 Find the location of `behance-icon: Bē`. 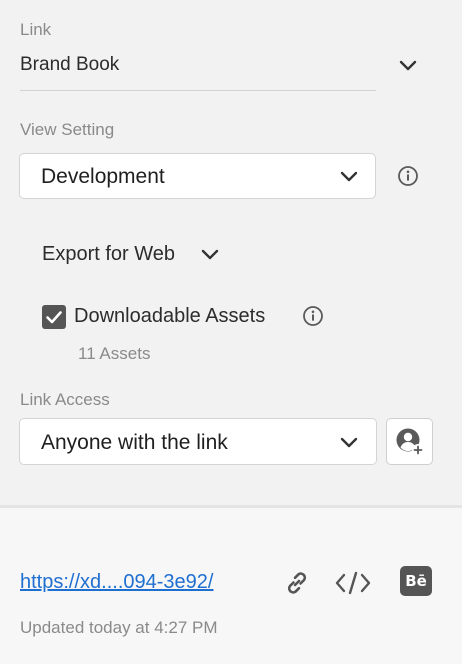

behance-icon: Bē is located at coordinates (416, 581).